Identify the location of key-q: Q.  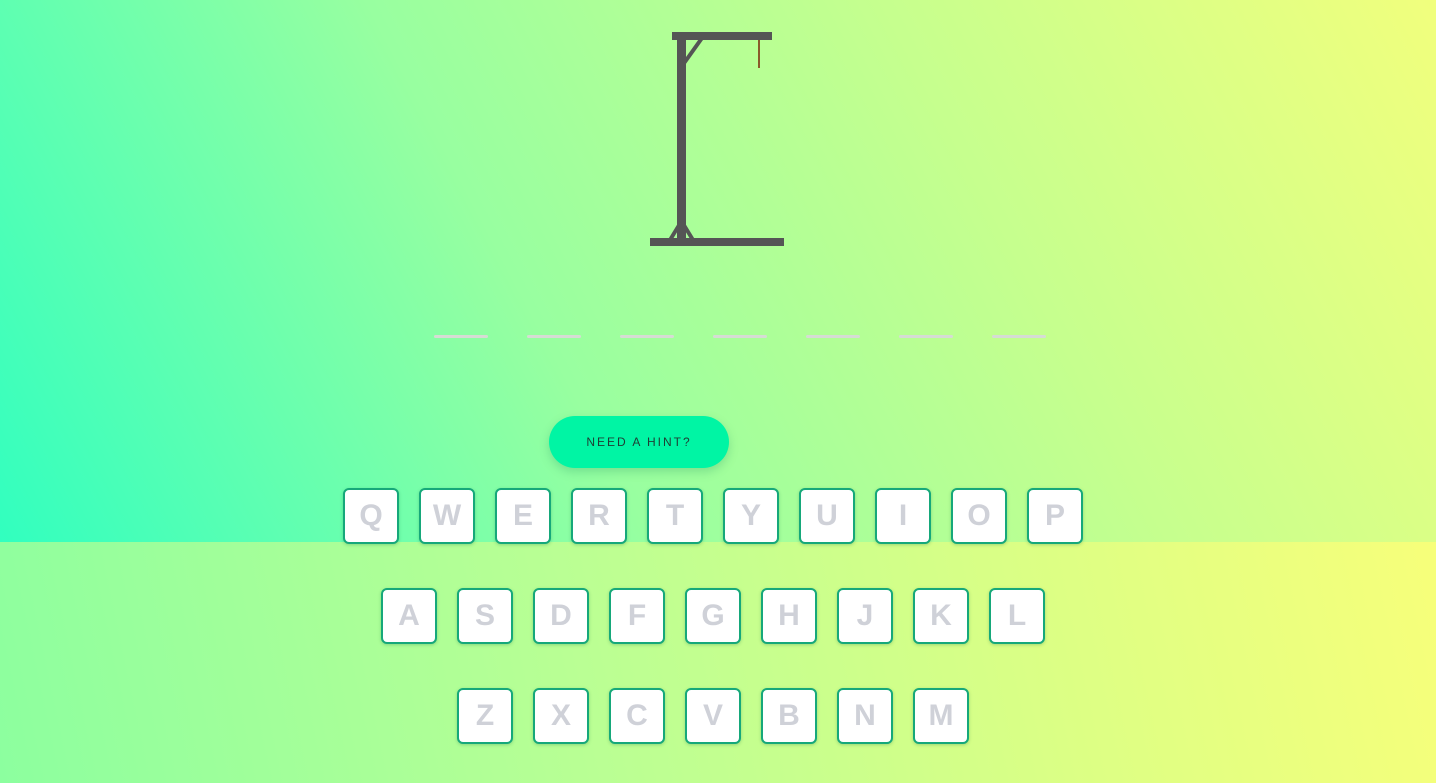
(371, 516).